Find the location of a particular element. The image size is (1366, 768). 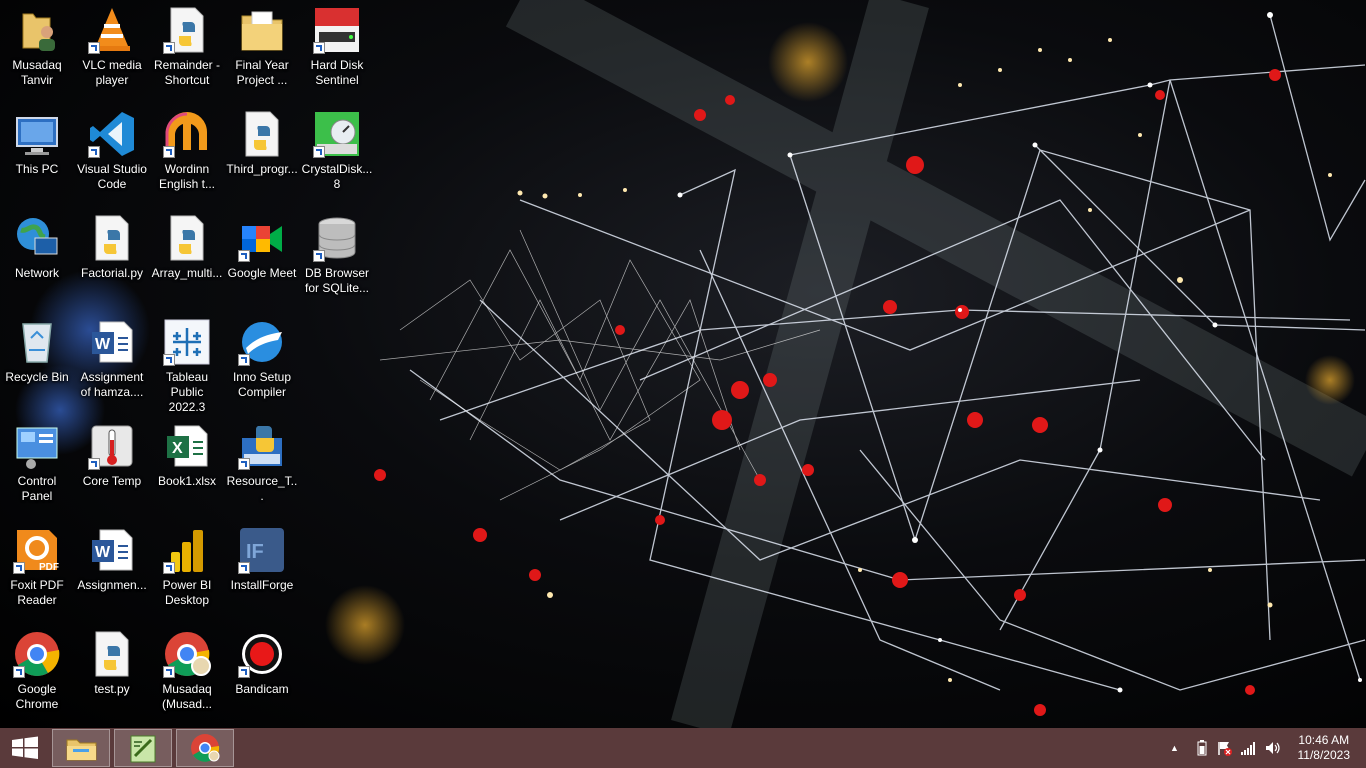

desktop-icon-vlc: VLC media player is located at coordinates (112, 50).